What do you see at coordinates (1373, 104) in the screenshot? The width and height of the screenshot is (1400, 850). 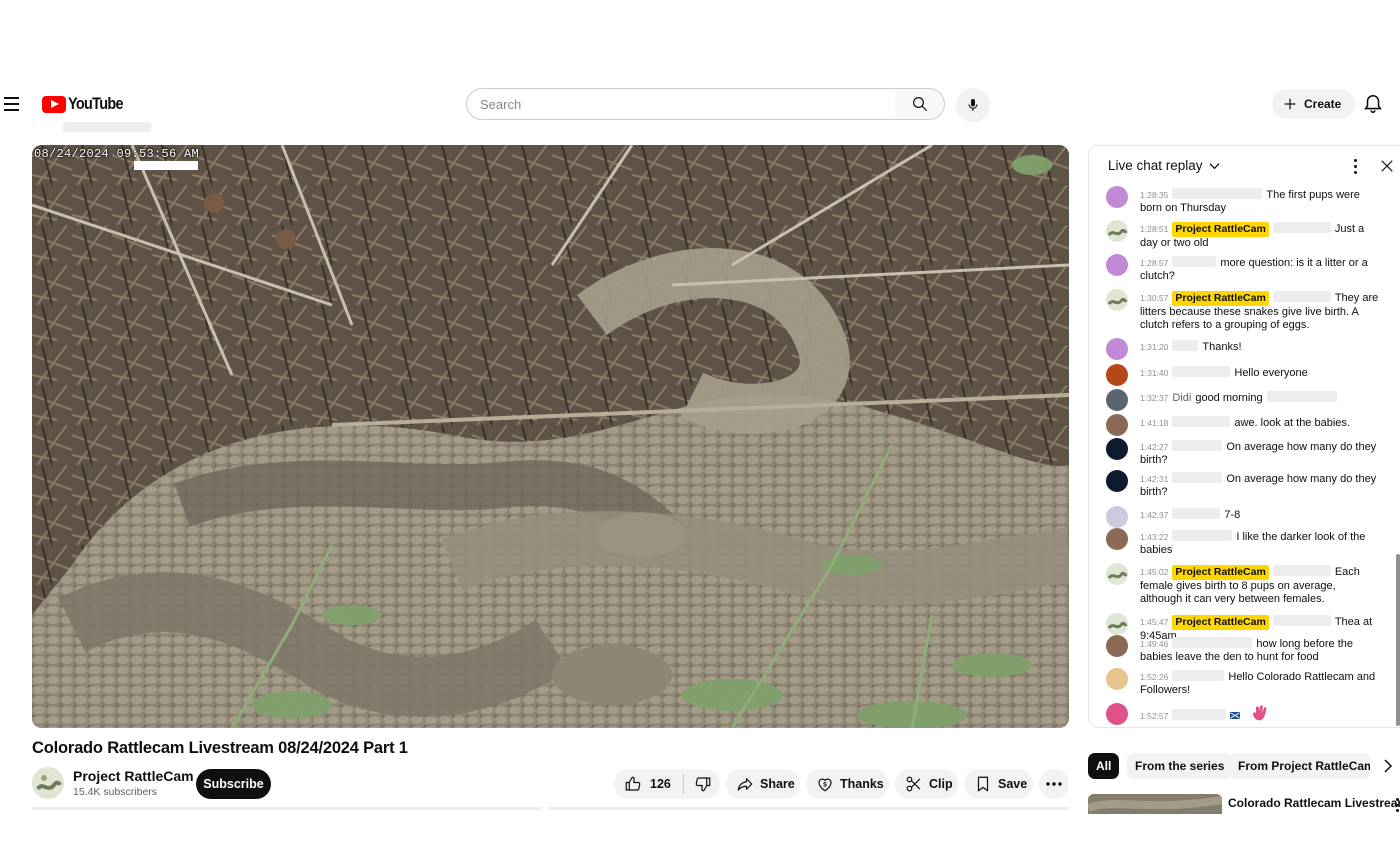 I see `notifications-bell-icon` at bounding box center [1373, 104].